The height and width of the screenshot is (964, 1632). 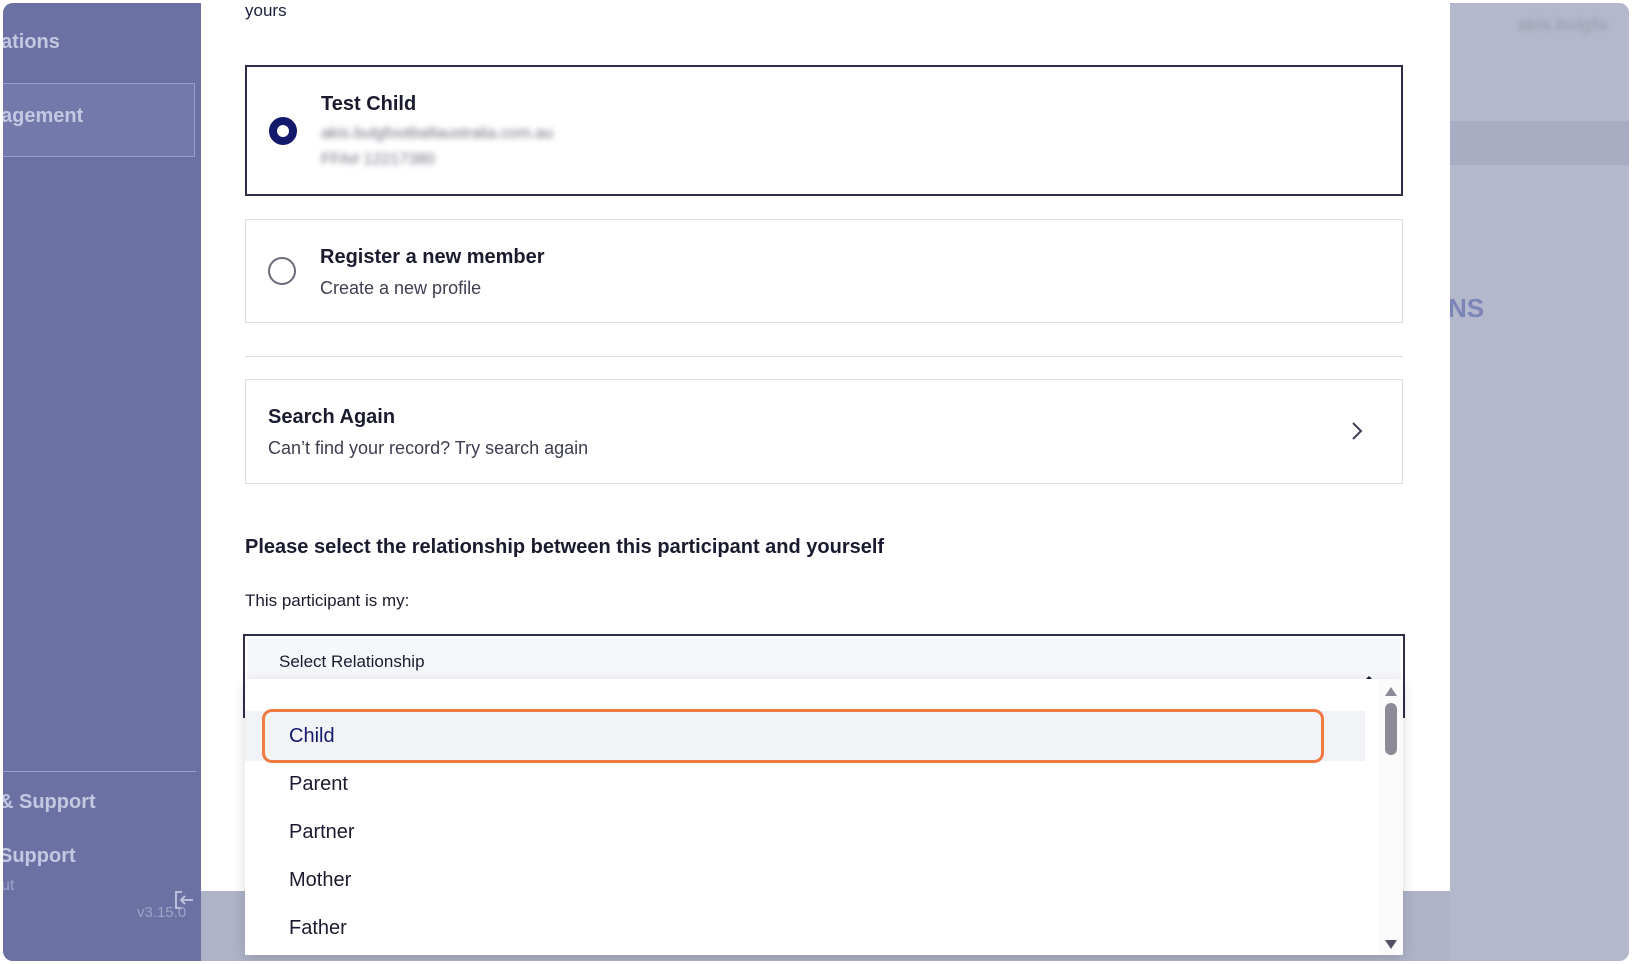 What do you see at coordinates (1391, 729) in the screenshot?
I see `scroll-thumb` at bounding box center [1391, 729].